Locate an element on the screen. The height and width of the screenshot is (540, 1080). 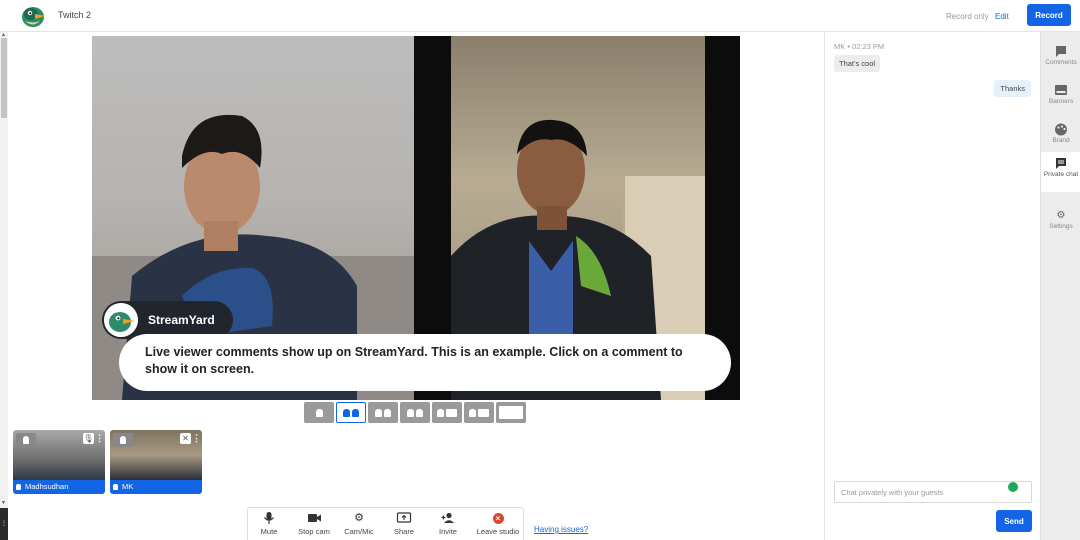
participant-tile: ✕ ⋮ MK is located at coordinates (156, 462).